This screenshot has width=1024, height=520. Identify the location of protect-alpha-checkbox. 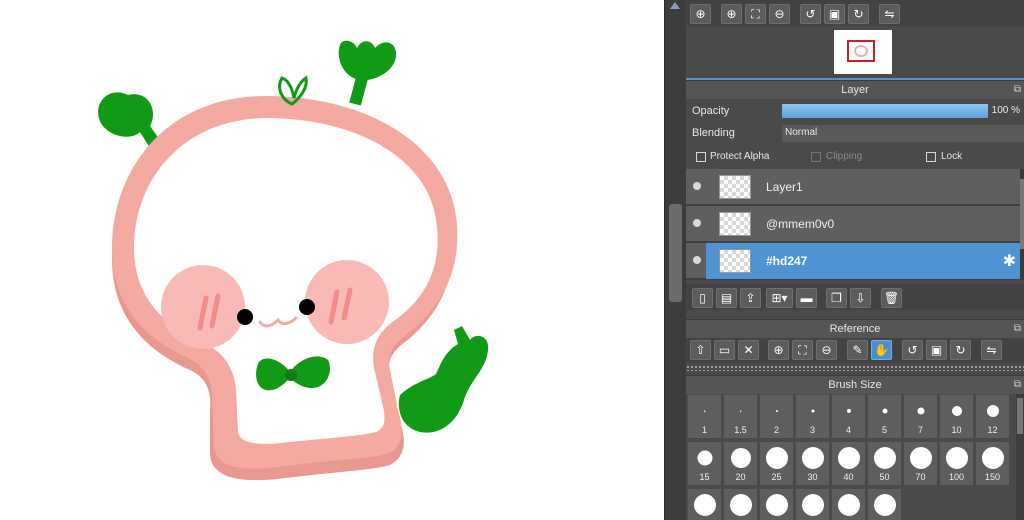
(701, 157).